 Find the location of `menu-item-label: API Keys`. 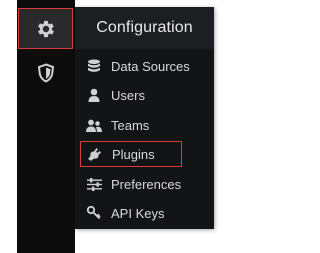

menu-item-label: API Keys is located at coordinates (138, 213).